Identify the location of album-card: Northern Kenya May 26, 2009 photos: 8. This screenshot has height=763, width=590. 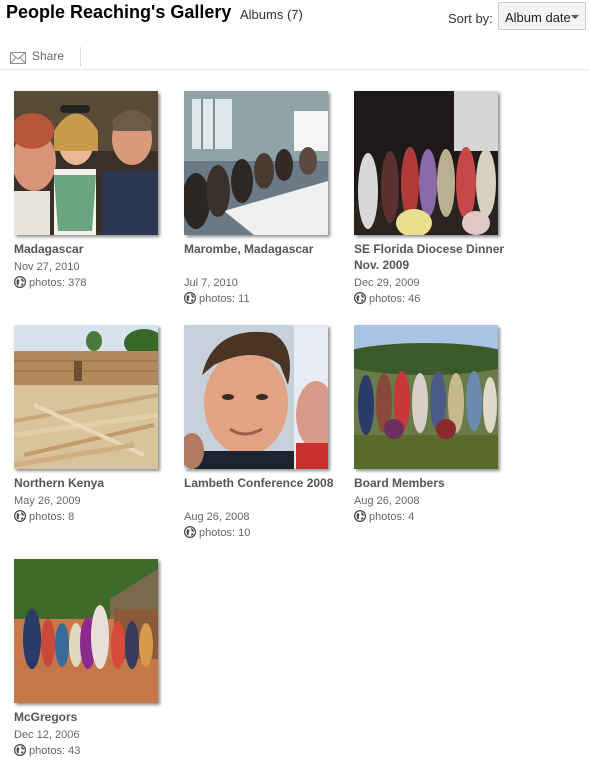
(94, 425).